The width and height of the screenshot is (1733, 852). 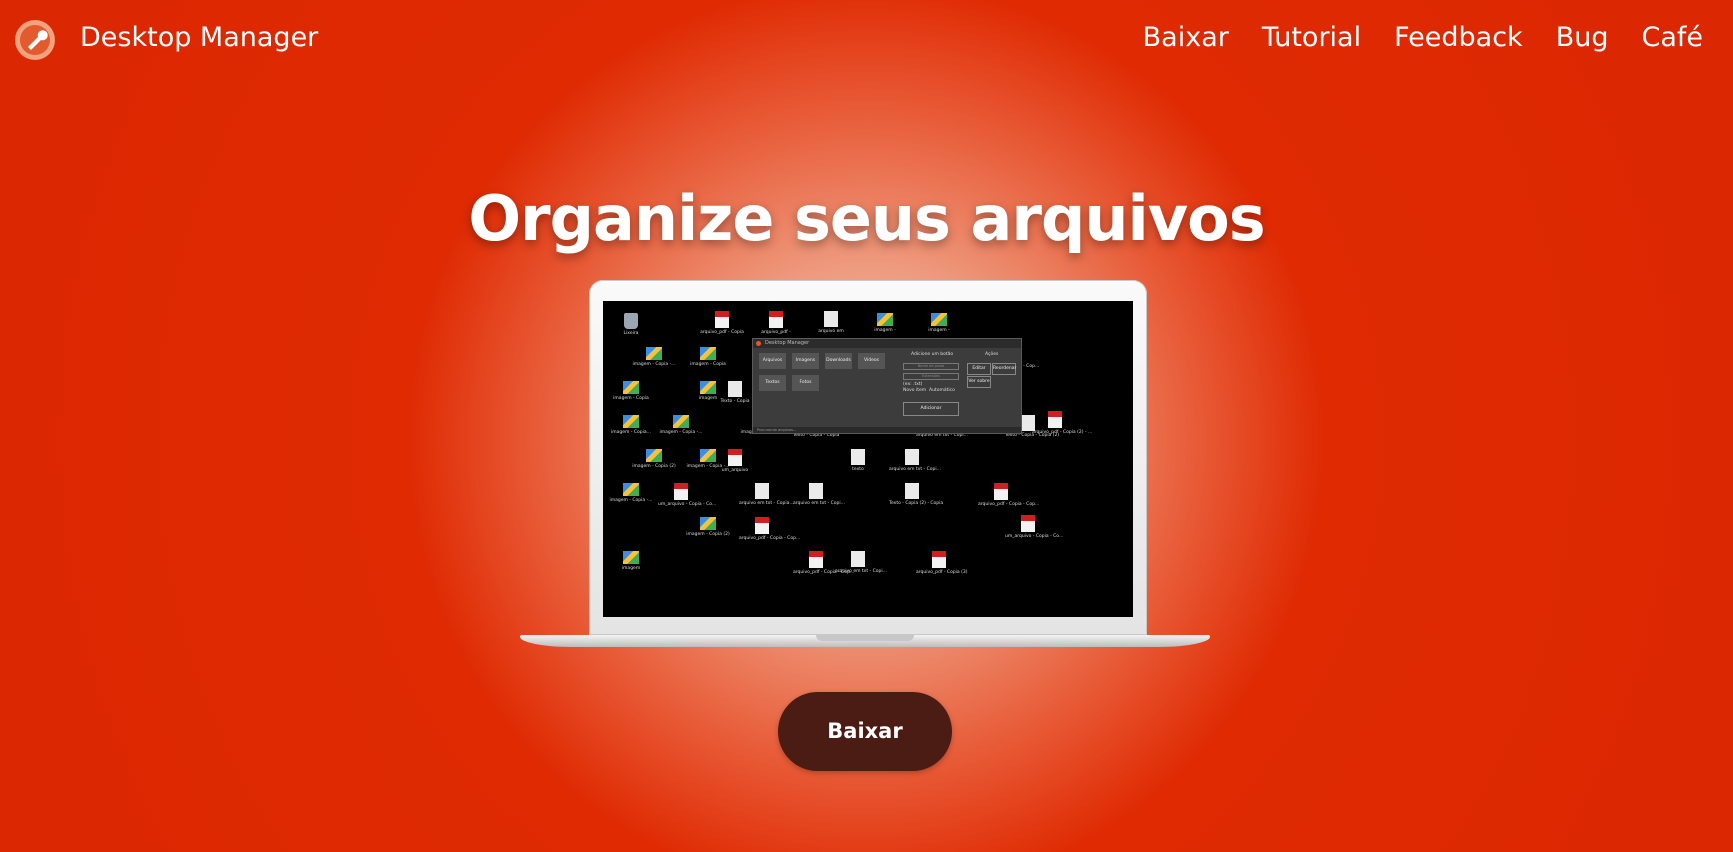 I want to click on wrench-gear-icon, so click(x=35, y=40).